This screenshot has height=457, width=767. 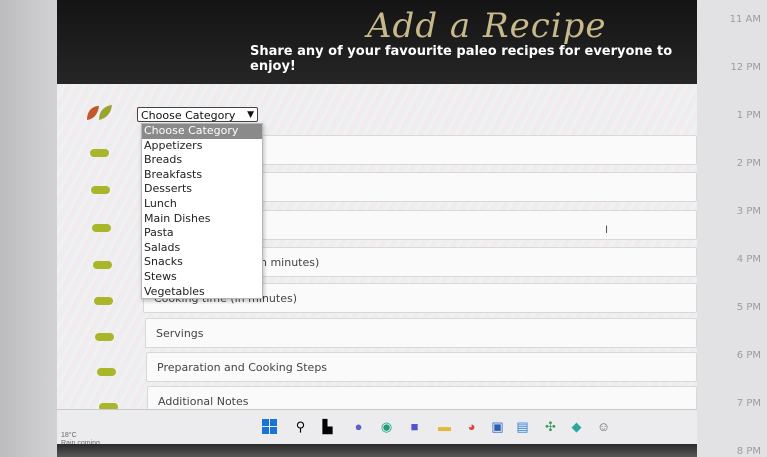 I want to click on time-label: 1 PM, so click(x=748, y=115).